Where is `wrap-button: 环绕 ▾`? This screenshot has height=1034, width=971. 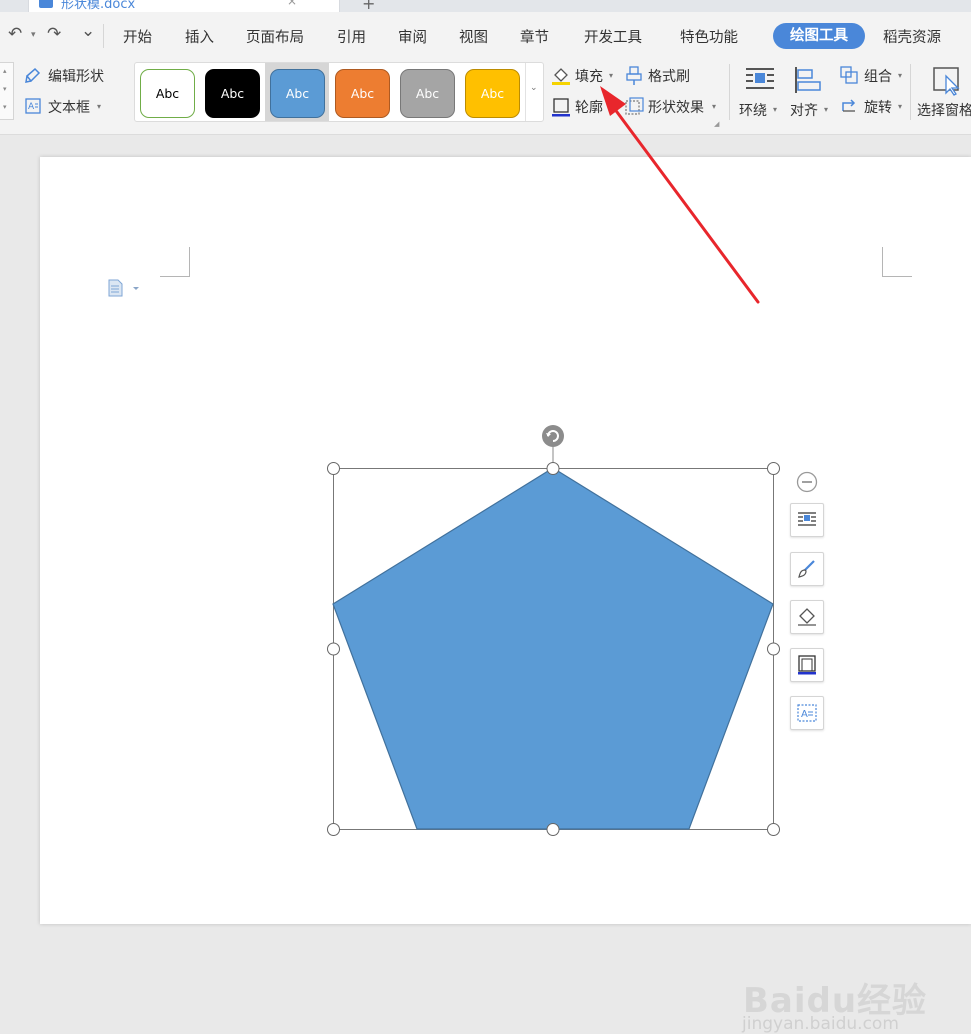 wrap-button: 环绕 ▾ is located at coordinates (760, 94).